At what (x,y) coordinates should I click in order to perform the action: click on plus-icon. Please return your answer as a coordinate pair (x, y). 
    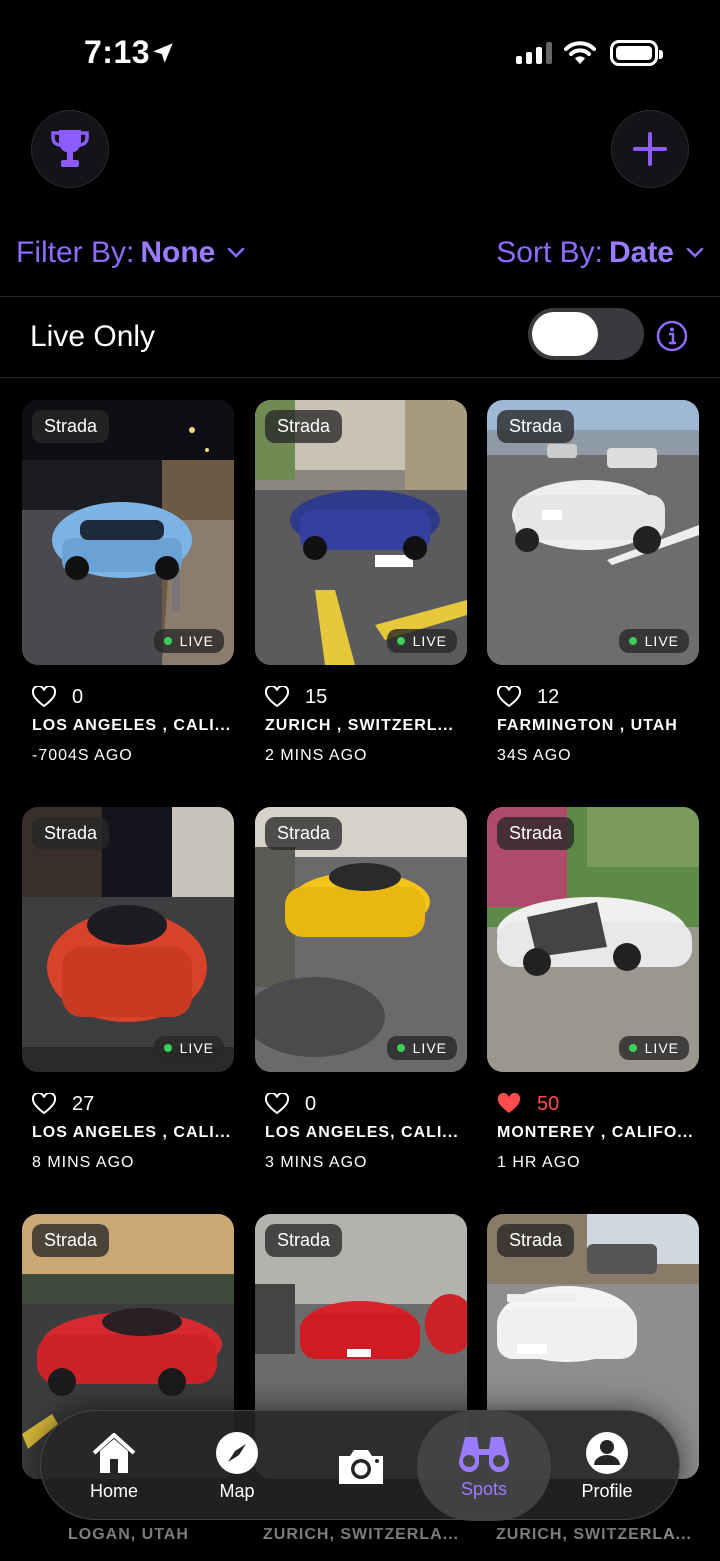
    Looking at the image, I should click on (650, 149).